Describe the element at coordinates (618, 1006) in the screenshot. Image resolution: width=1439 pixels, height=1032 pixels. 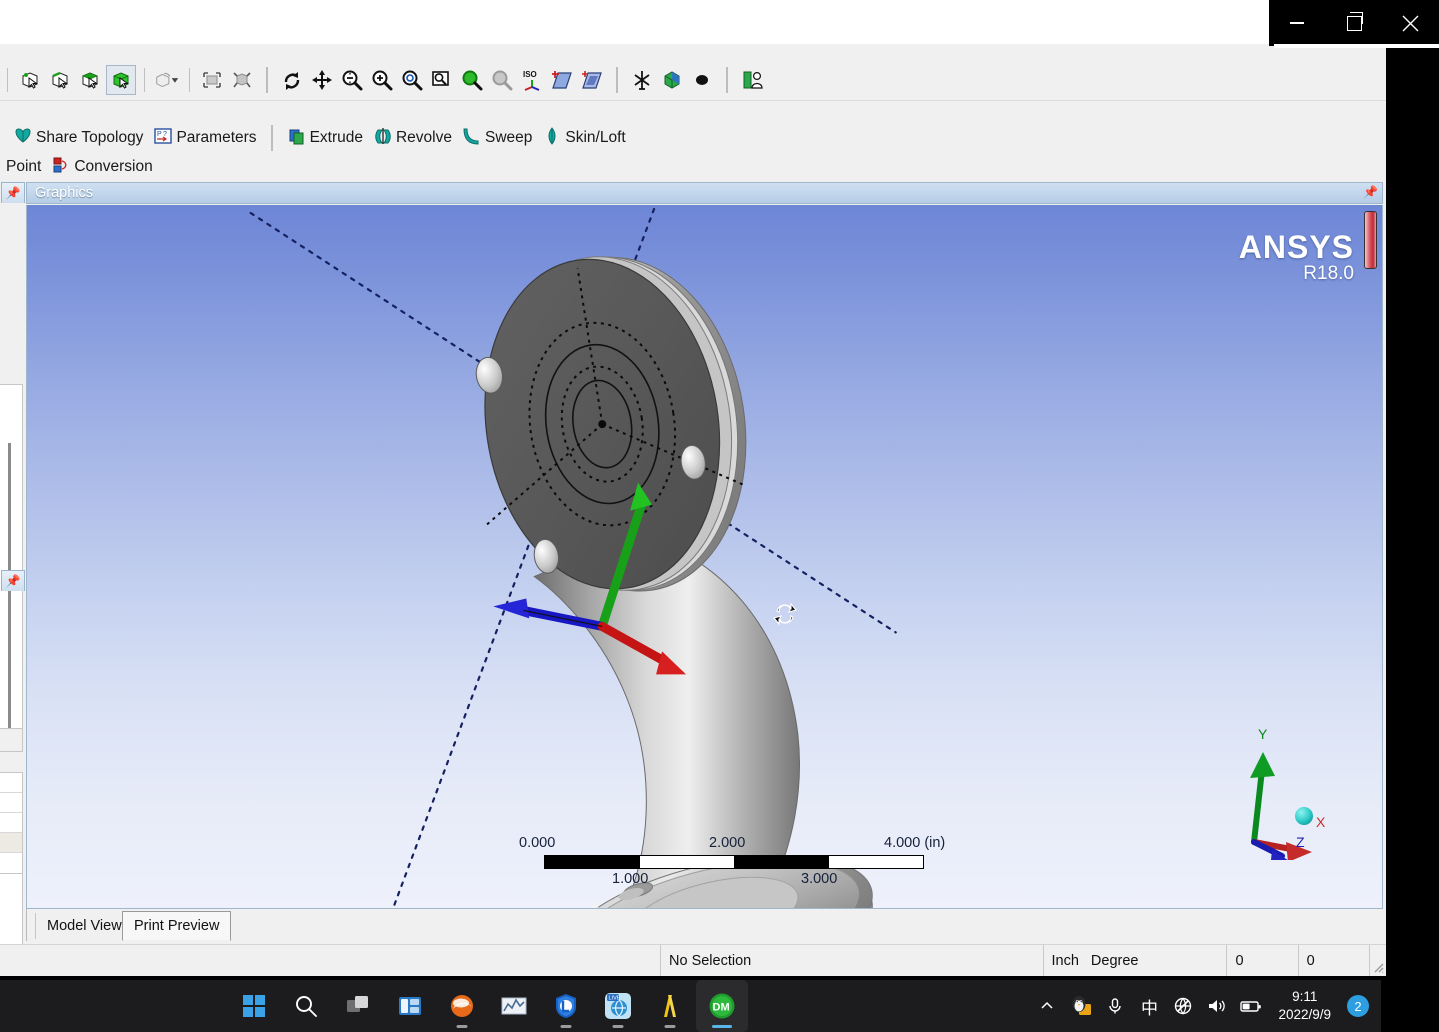
I see `live-app: LIVE` at that location.